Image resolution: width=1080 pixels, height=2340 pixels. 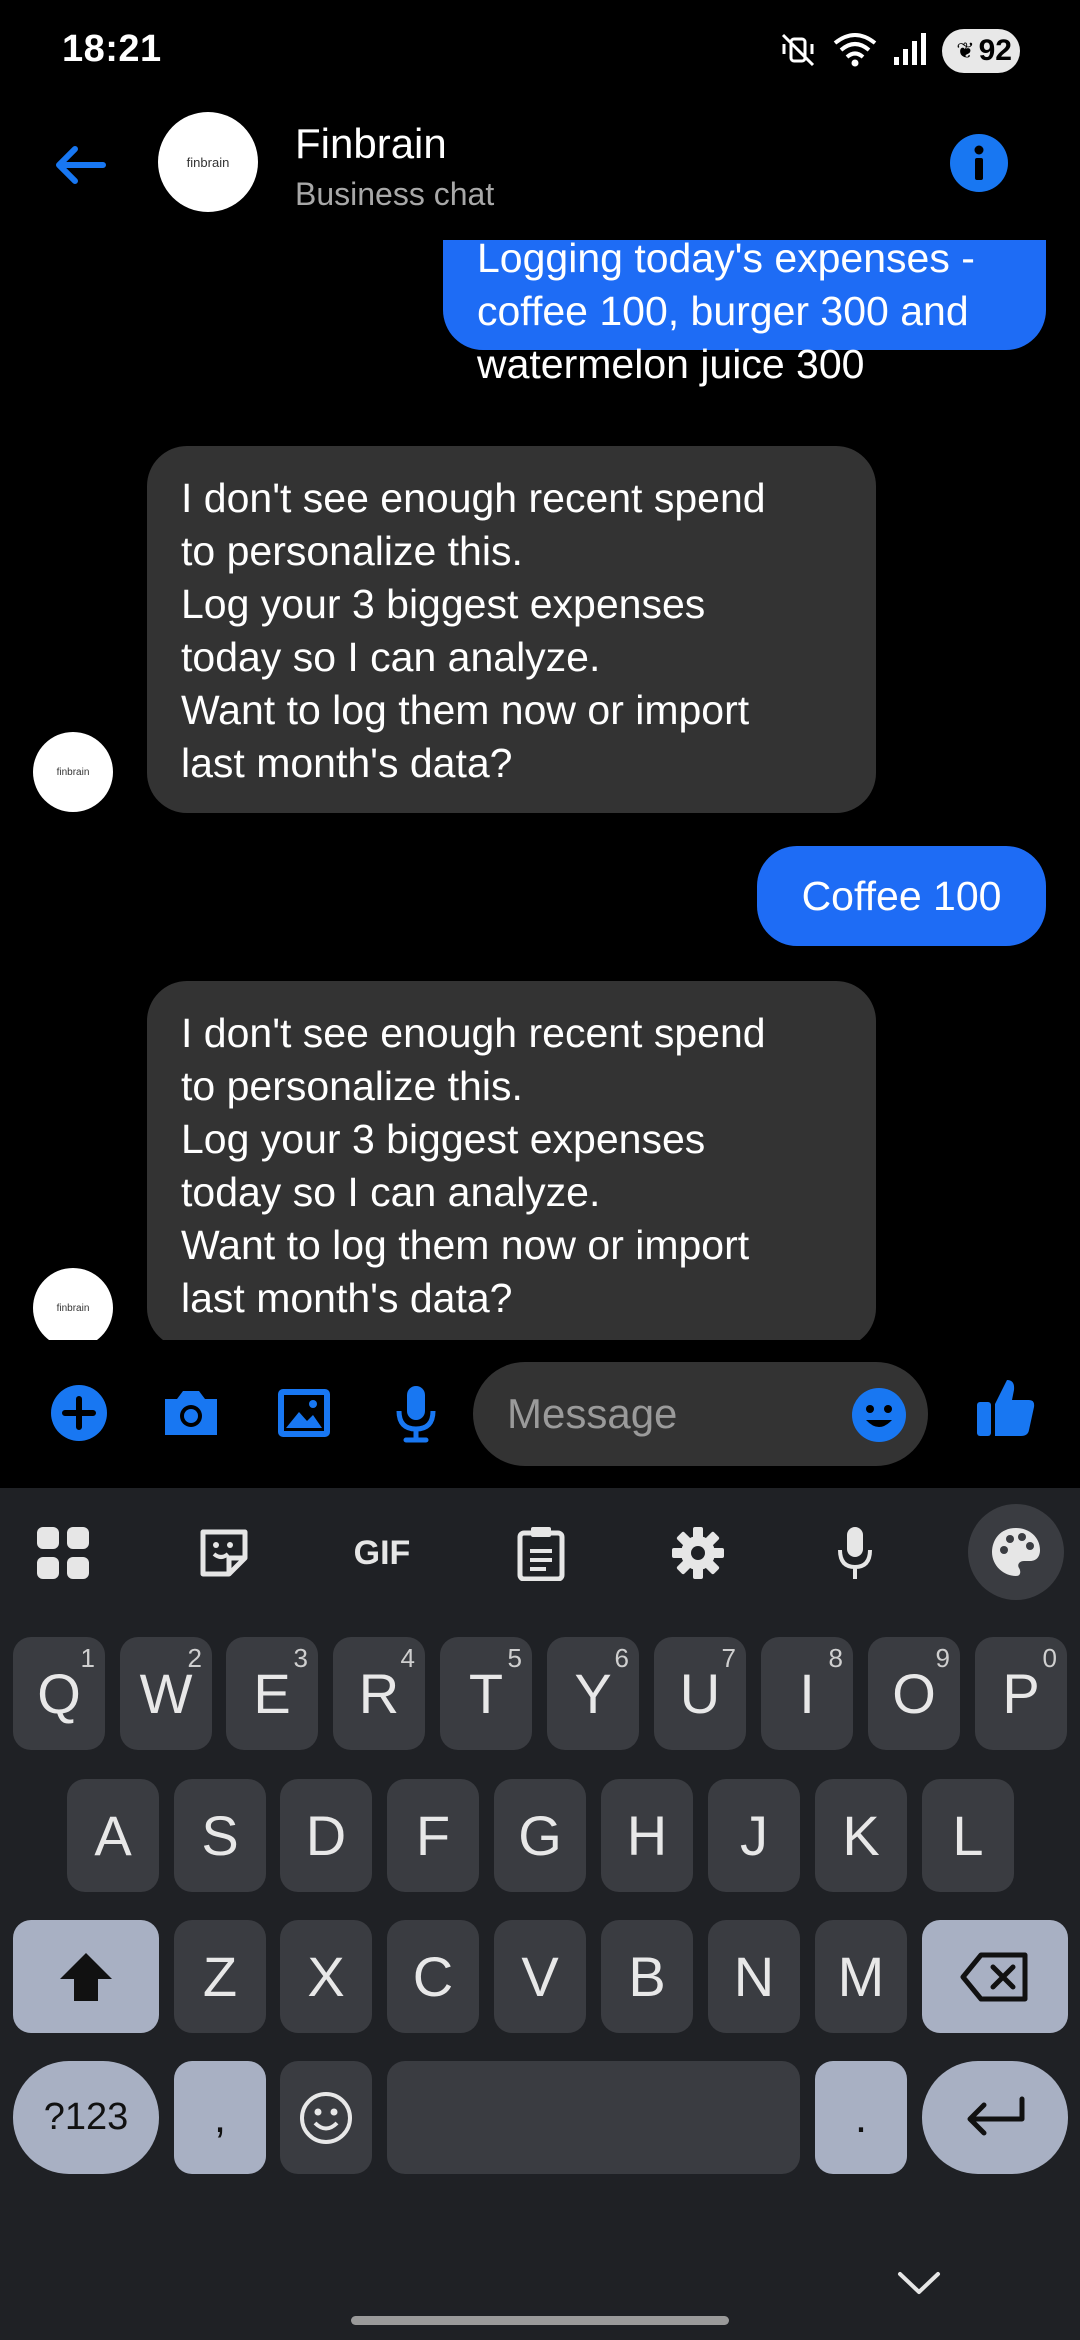 I want to click on contact-avatar: finbrain, so click(x=208, y=162).